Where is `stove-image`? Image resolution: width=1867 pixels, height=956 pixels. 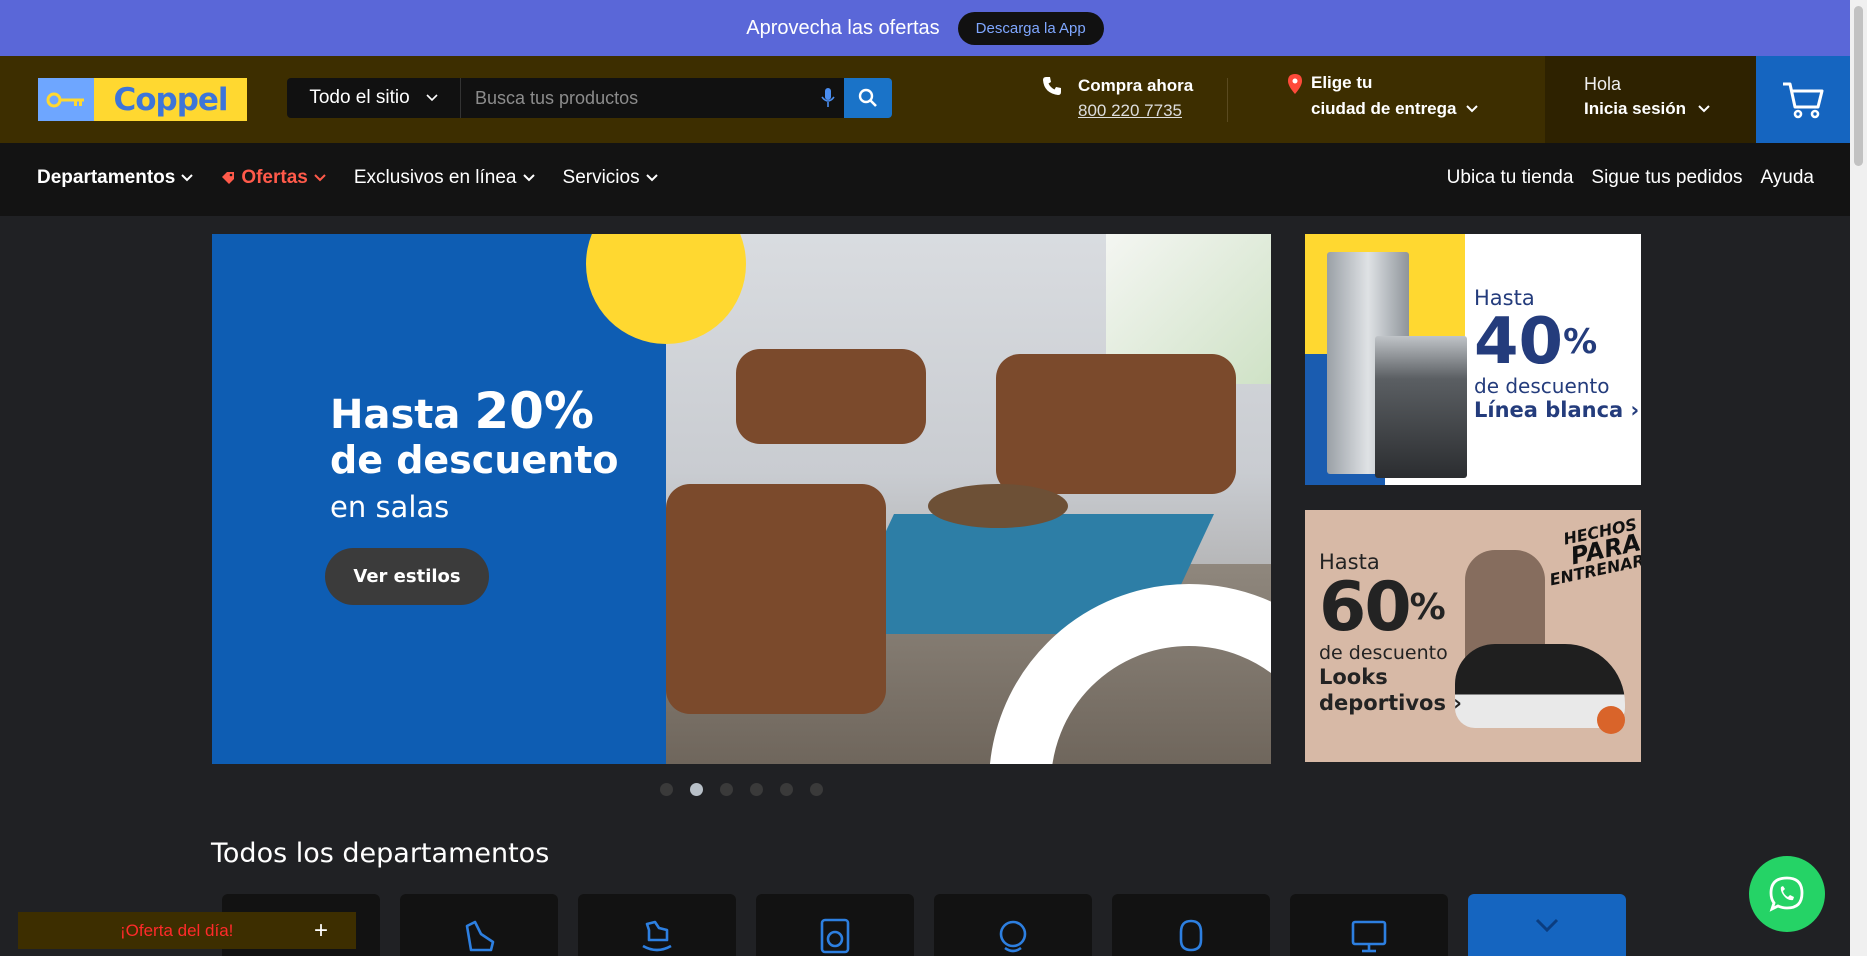
stove-image is located at coordinates (1421, 407).